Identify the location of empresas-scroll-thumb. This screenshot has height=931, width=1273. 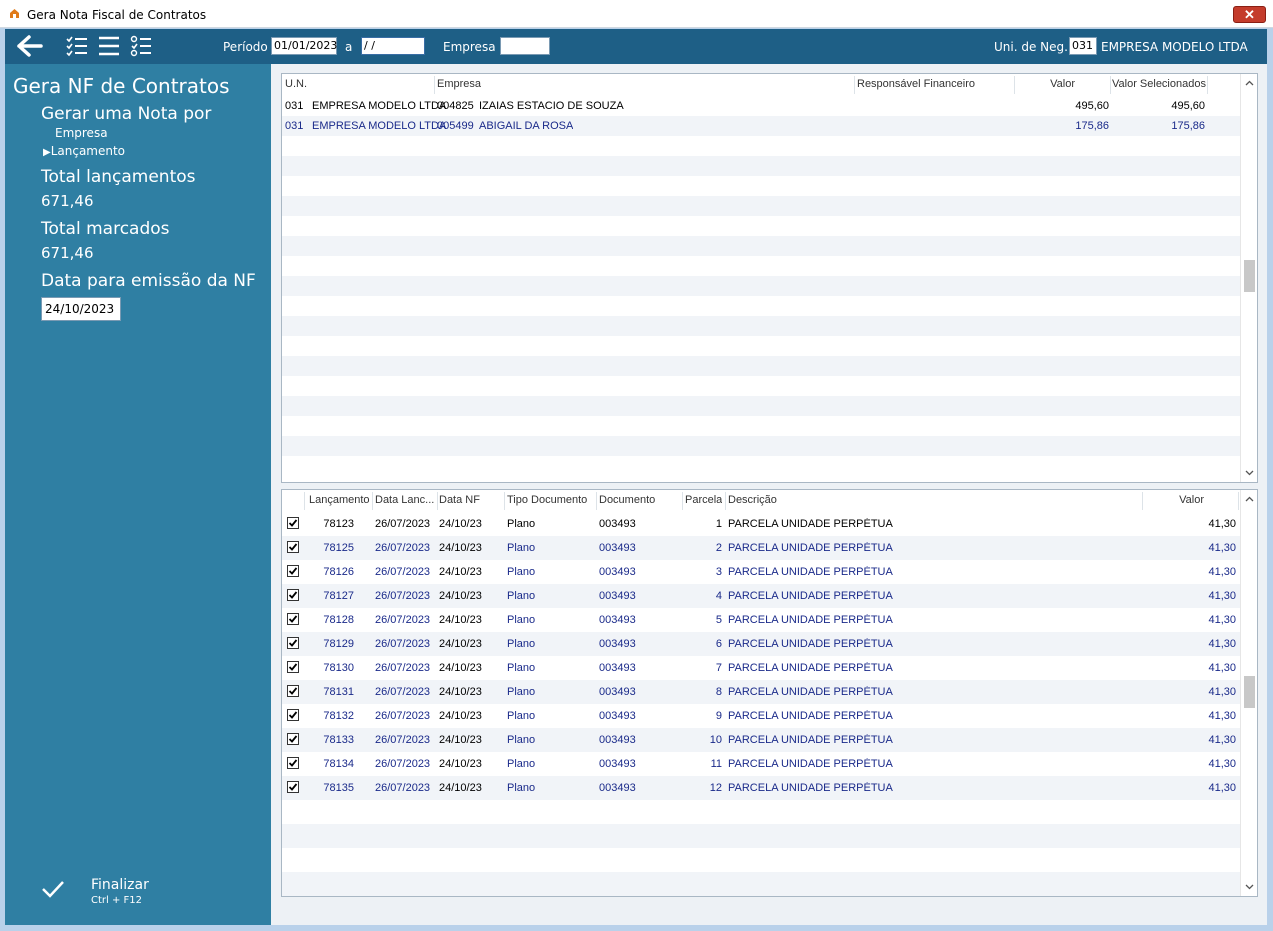
(1249, 276).